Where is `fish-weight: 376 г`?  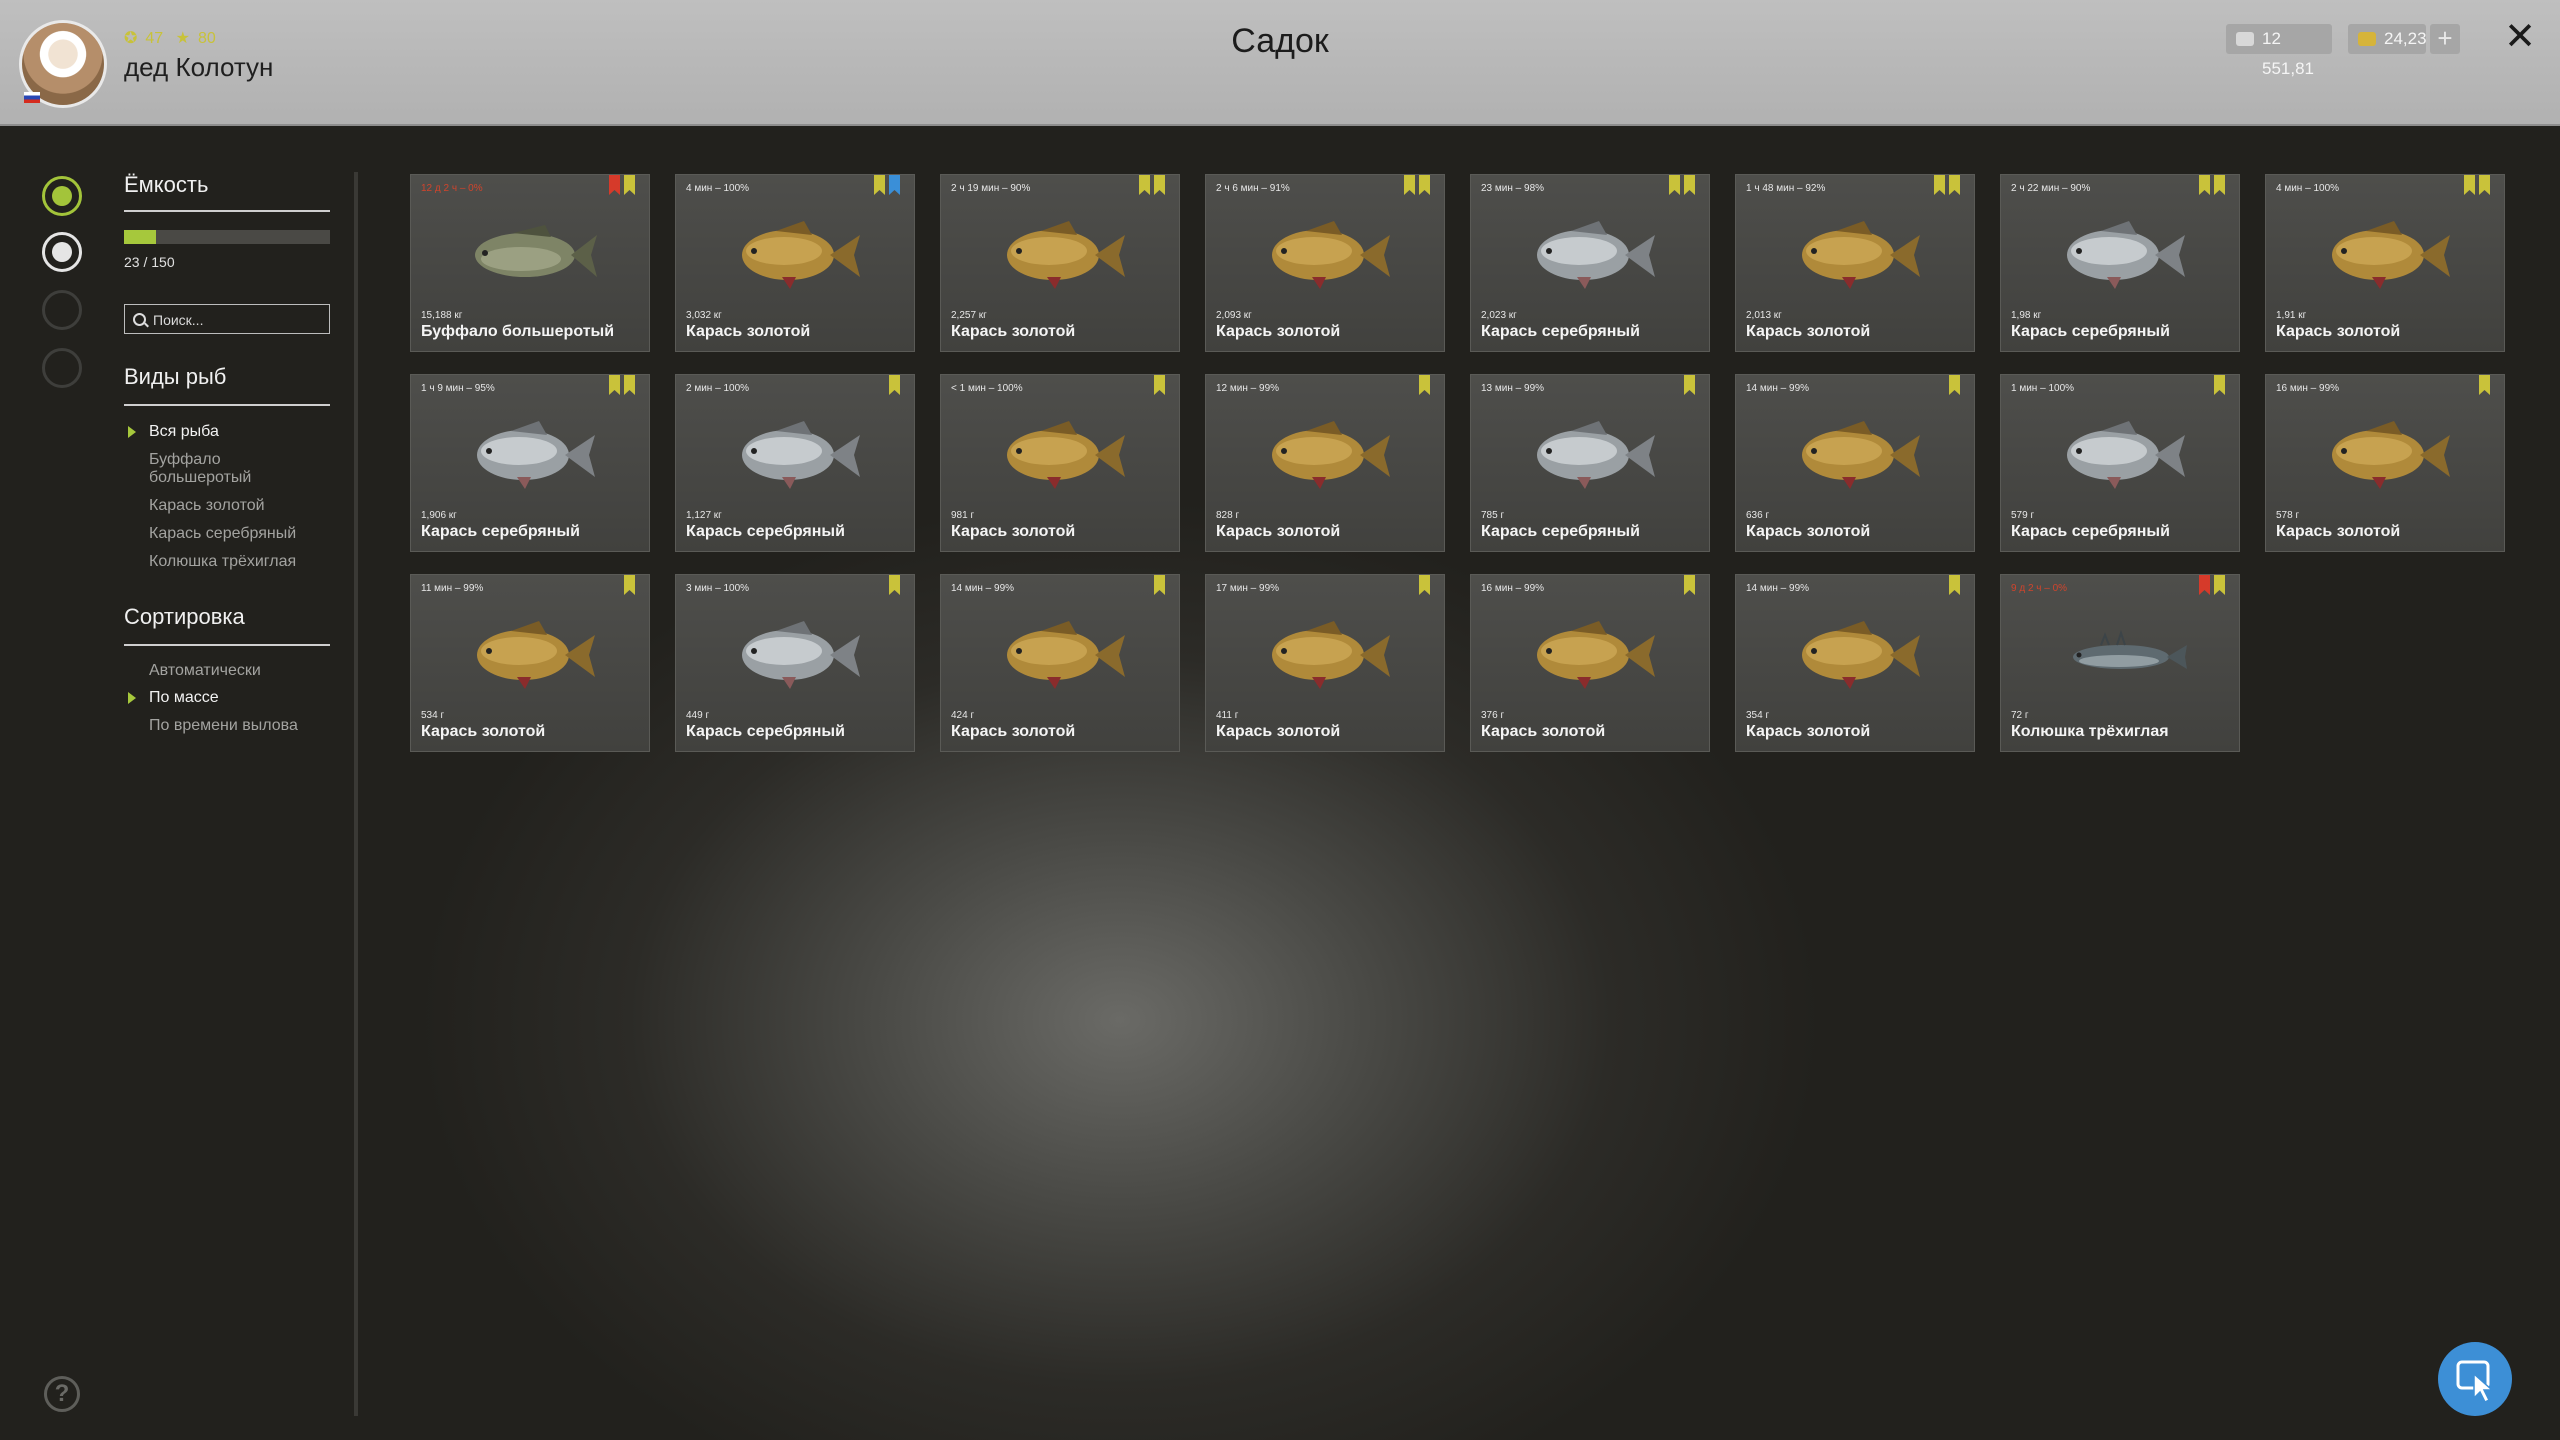
fish-weight: 376 г is located at coordinates (1493, 715).